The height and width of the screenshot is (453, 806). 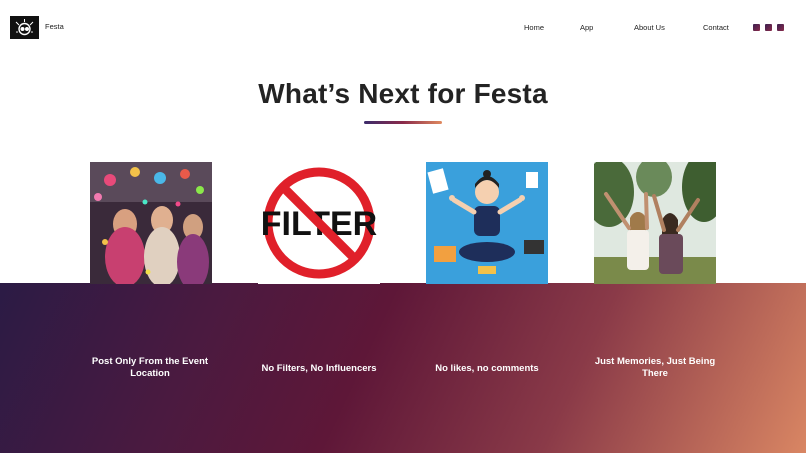 What do you see at coordinates (655, 223) in the screenshot?
I see `friends-outdoors-image` at bounding box center [655, 223].